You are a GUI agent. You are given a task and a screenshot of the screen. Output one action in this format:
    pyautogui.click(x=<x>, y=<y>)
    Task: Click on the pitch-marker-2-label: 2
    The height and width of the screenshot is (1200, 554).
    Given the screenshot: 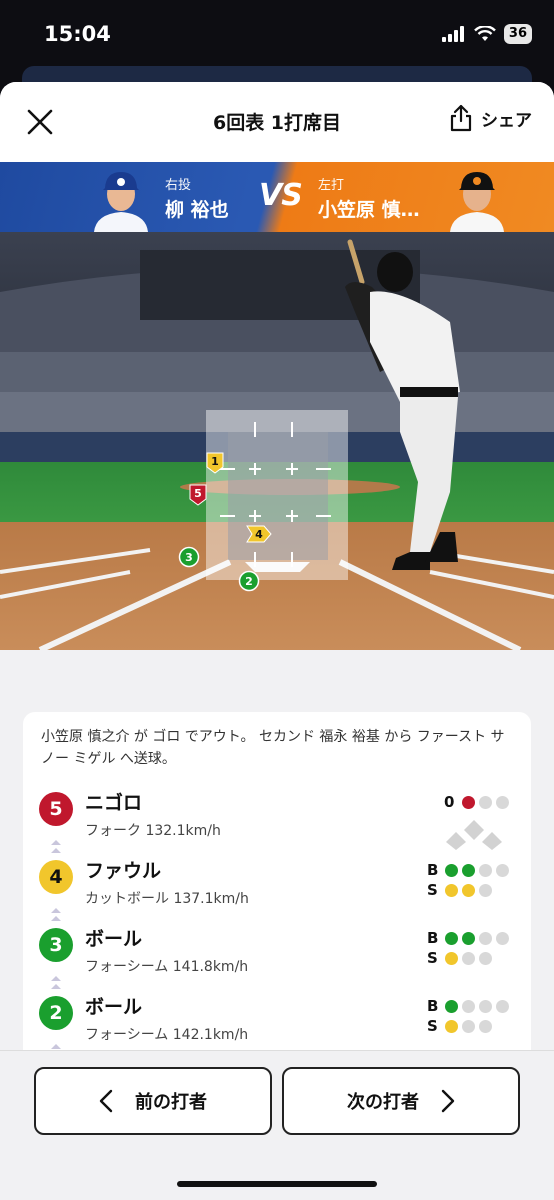 What is the action you would take?
    pyautogui.click(x=249, y=581)
    